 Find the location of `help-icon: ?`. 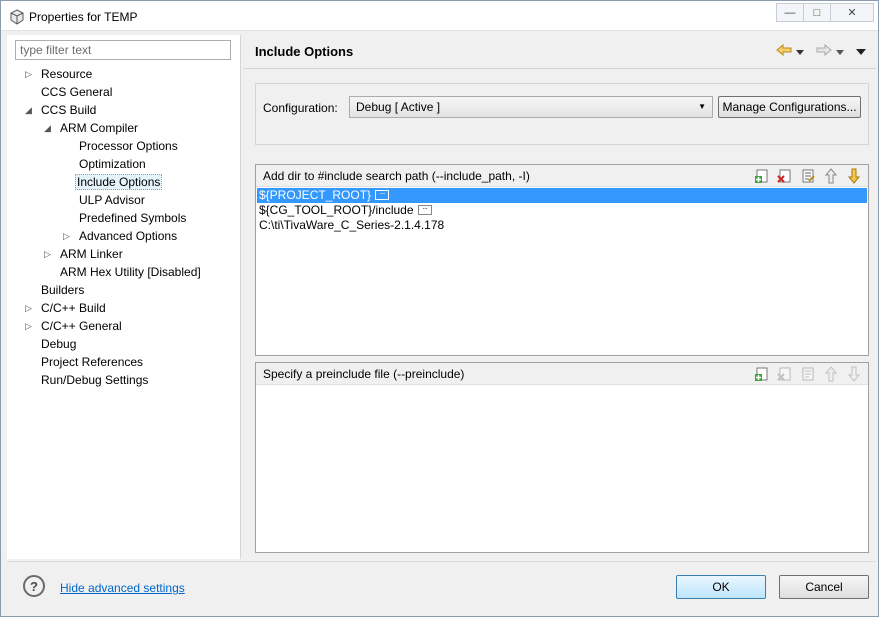

help-icon: ? is located at coordinates (34, 586).